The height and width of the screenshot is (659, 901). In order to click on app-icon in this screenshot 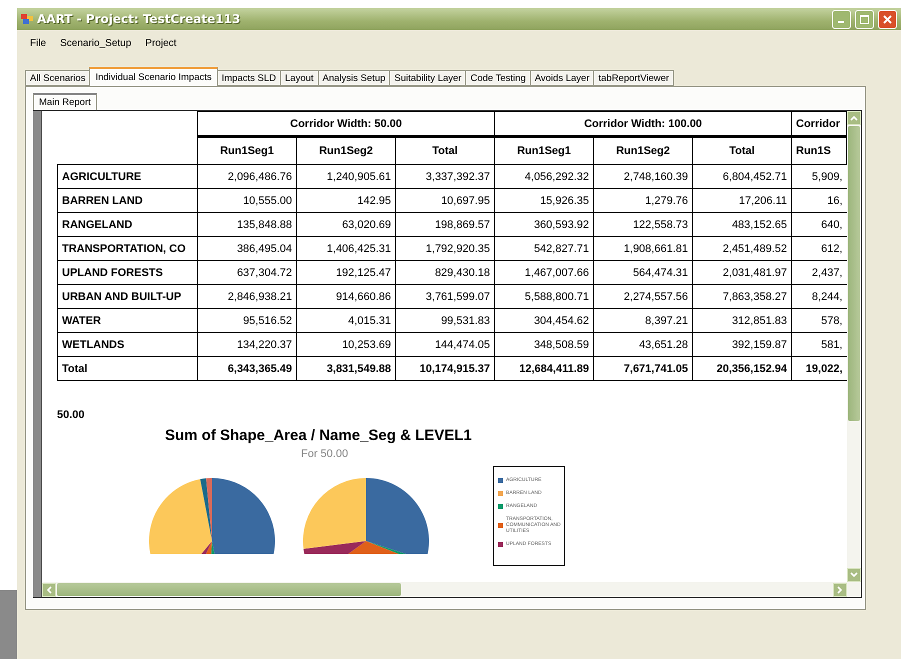, I will do `click(27, 19)`.